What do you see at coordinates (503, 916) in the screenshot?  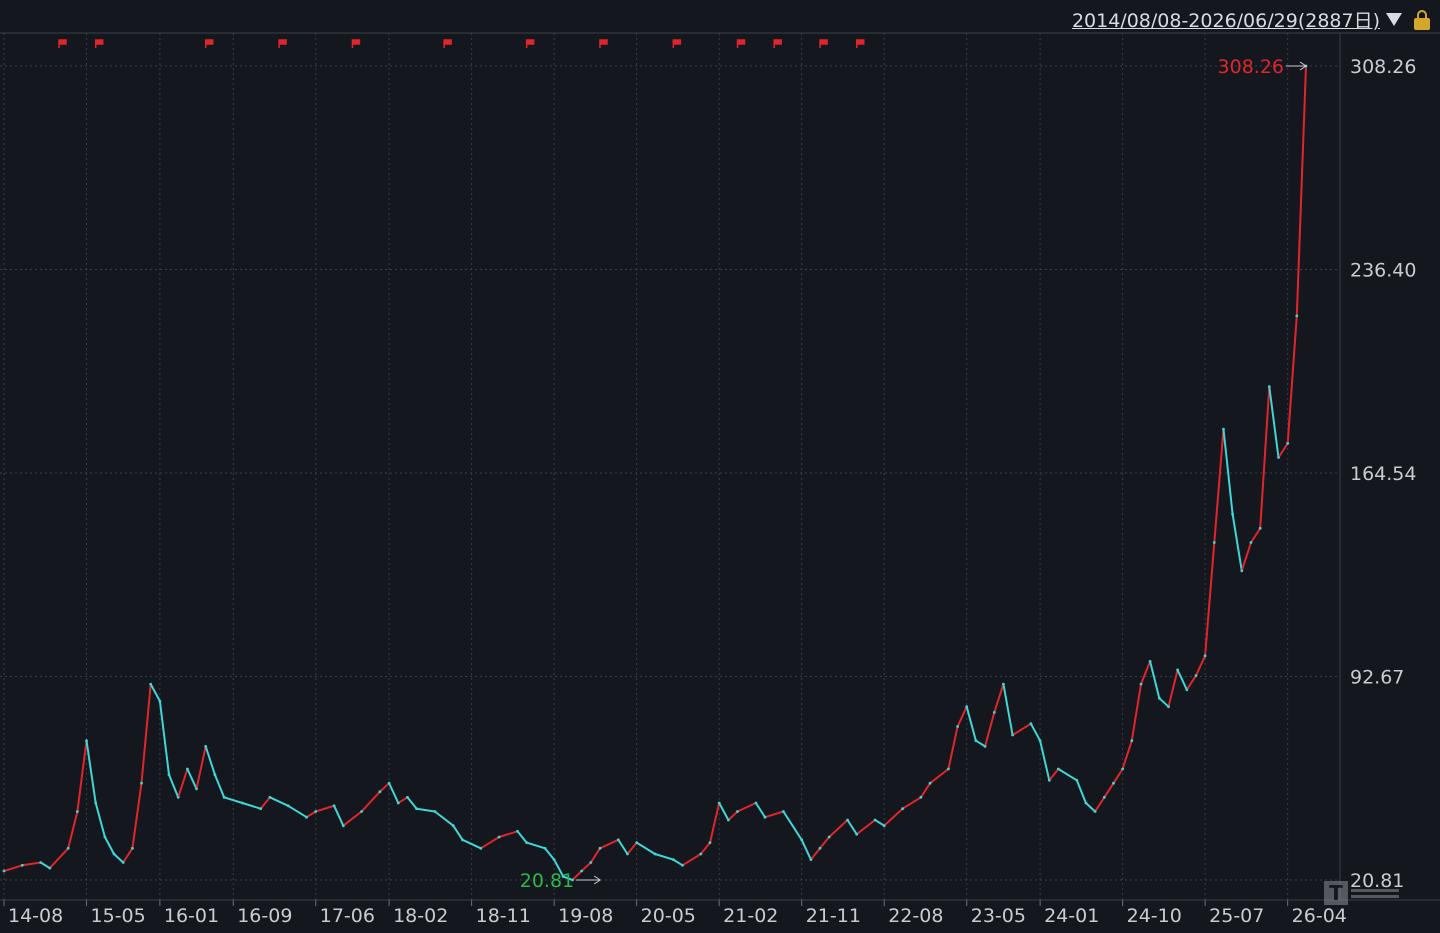 I see `x-tick-label: 18-11` at bounding box center [503, 916].